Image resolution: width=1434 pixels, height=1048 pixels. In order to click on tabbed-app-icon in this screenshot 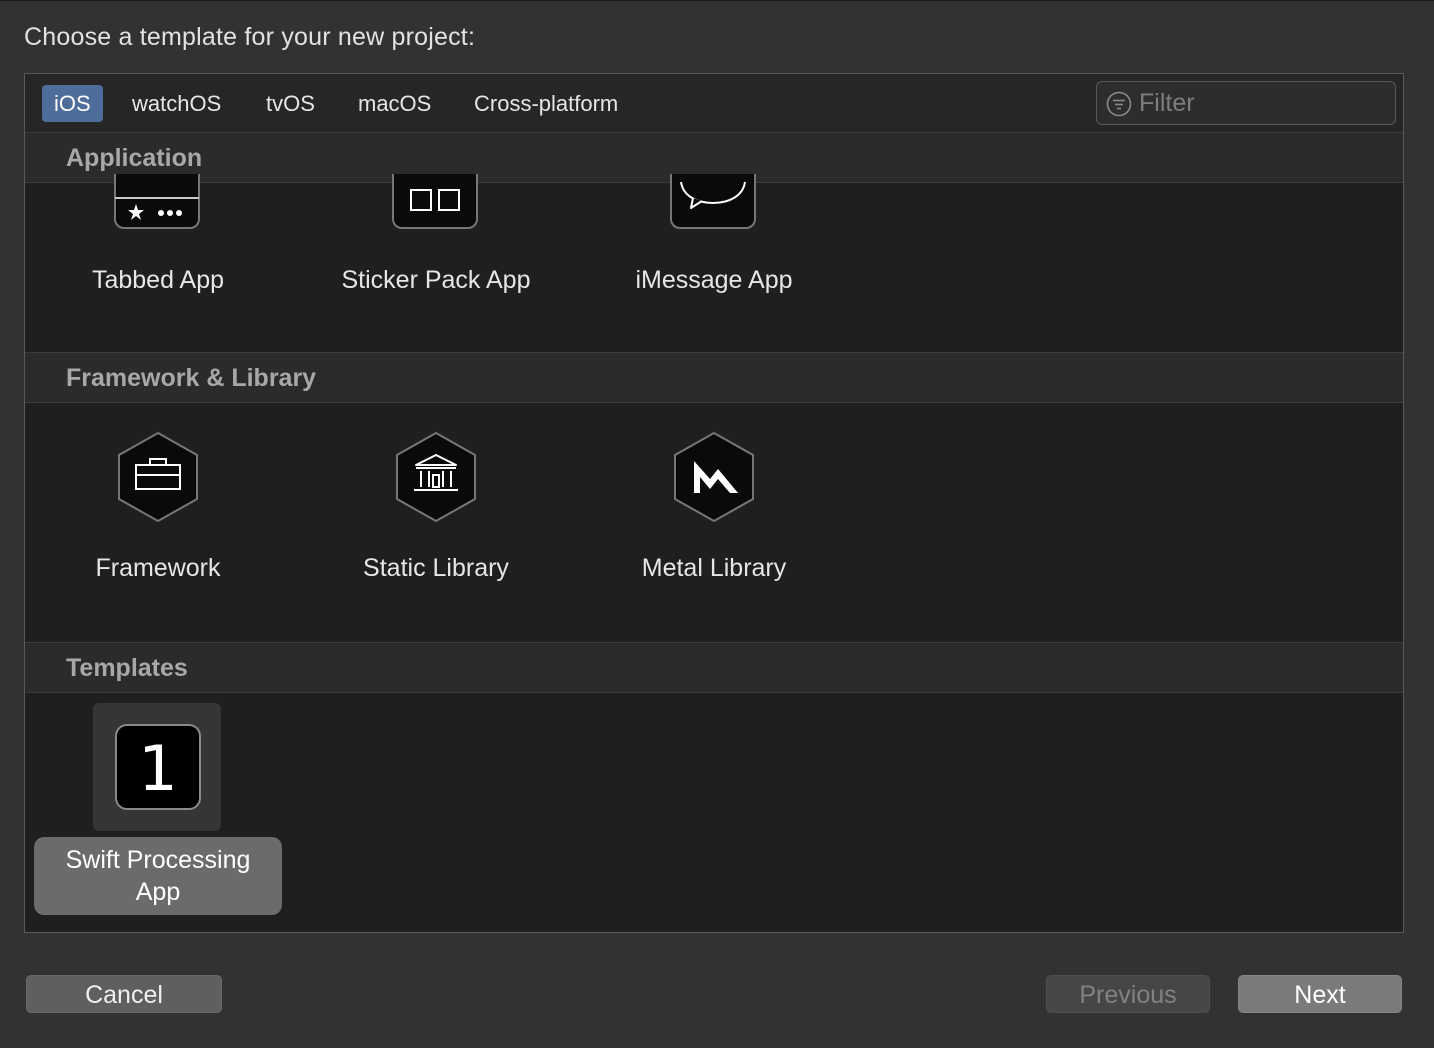, I will do `click(157, 201)`.